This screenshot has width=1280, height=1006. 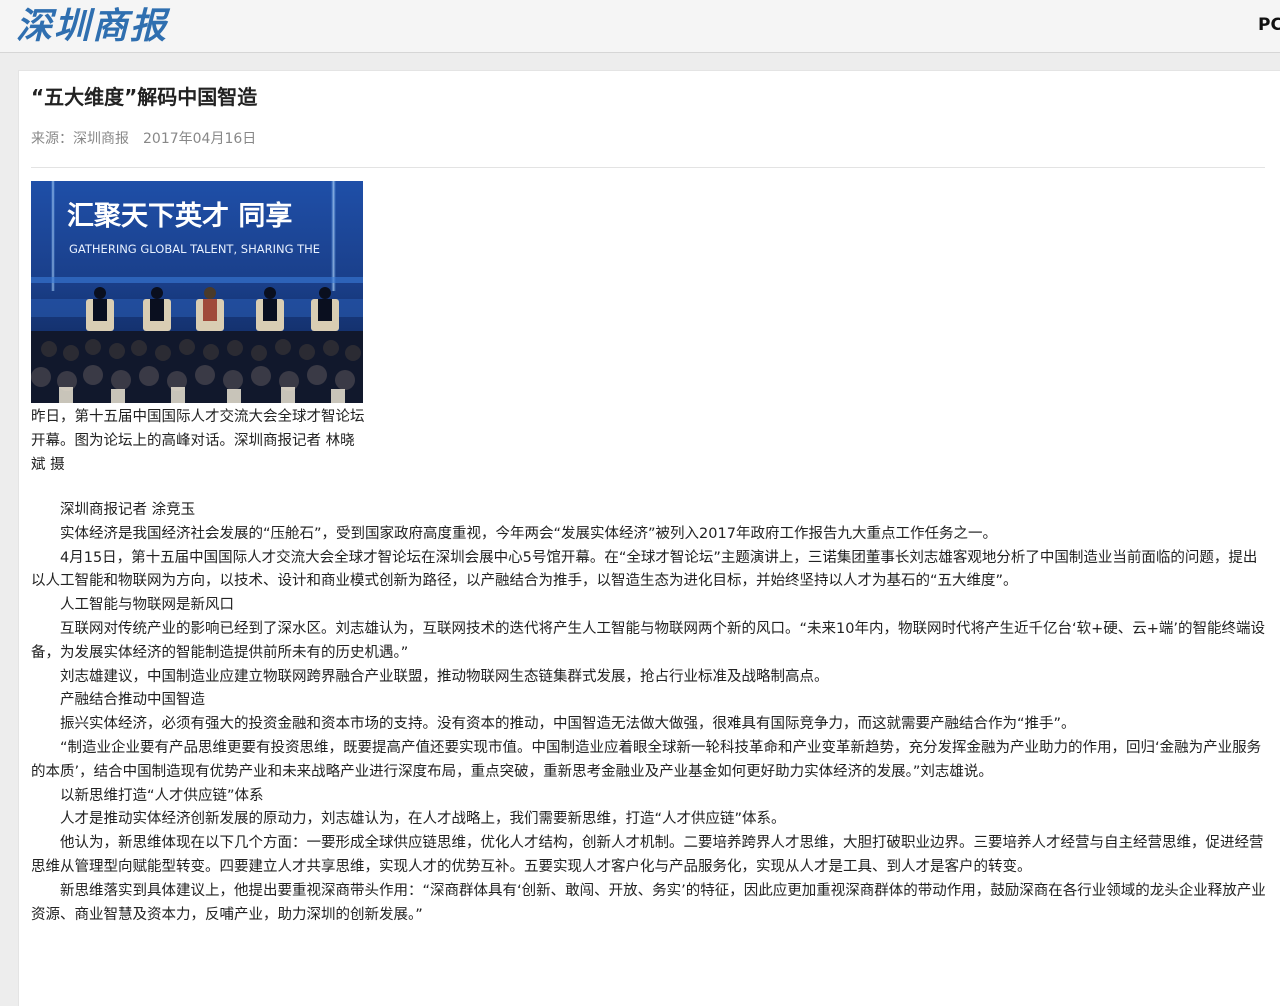 What do you see at coordinates (1269, 25) in the screenshot?
I see `pc-version-link: PC` at bounding box center [1269, 25].